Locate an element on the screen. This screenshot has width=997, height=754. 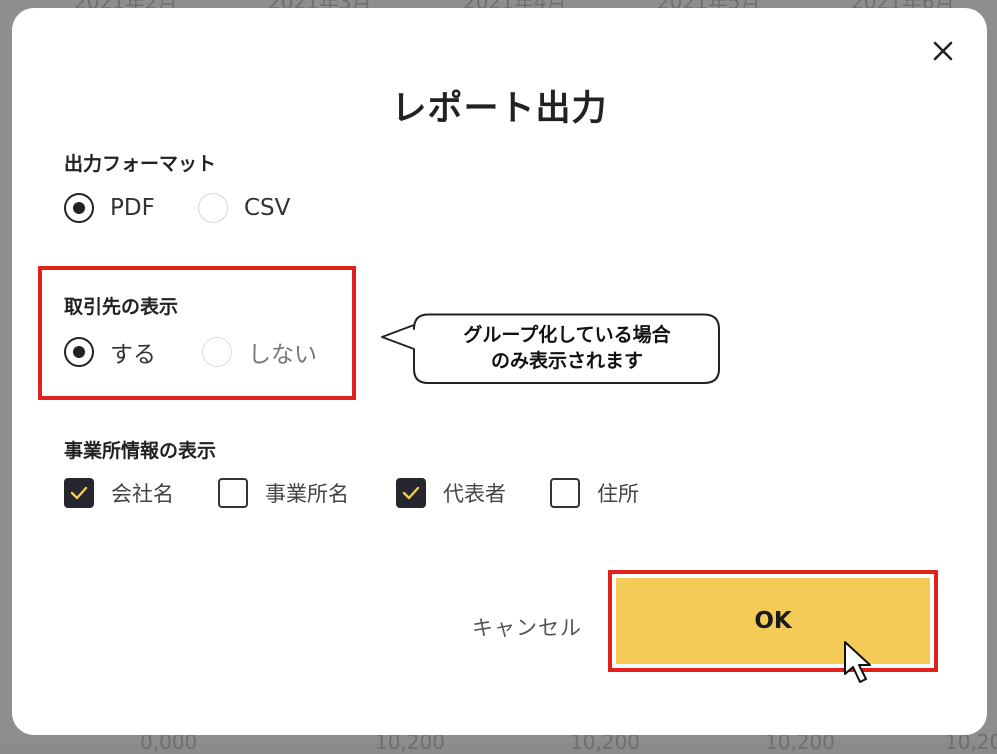
checkbox-option-address: 住所 is located at coordinates (594, 493).